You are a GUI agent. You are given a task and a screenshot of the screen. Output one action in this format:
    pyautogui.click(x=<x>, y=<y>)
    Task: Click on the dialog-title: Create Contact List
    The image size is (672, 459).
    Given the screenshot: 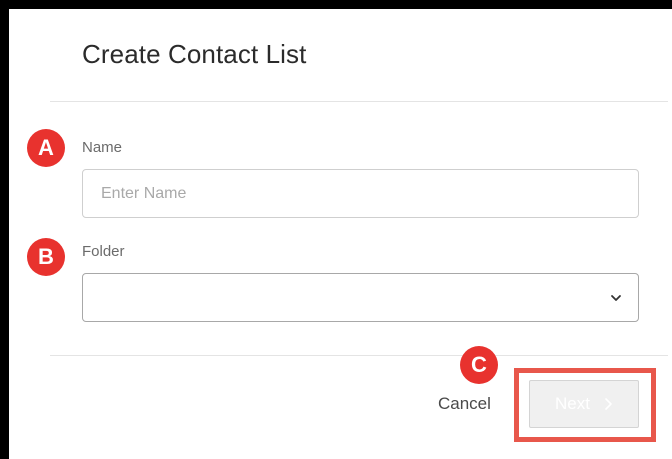 What is the action you would take?
    pyautogui.click(x=194, y=54)
    